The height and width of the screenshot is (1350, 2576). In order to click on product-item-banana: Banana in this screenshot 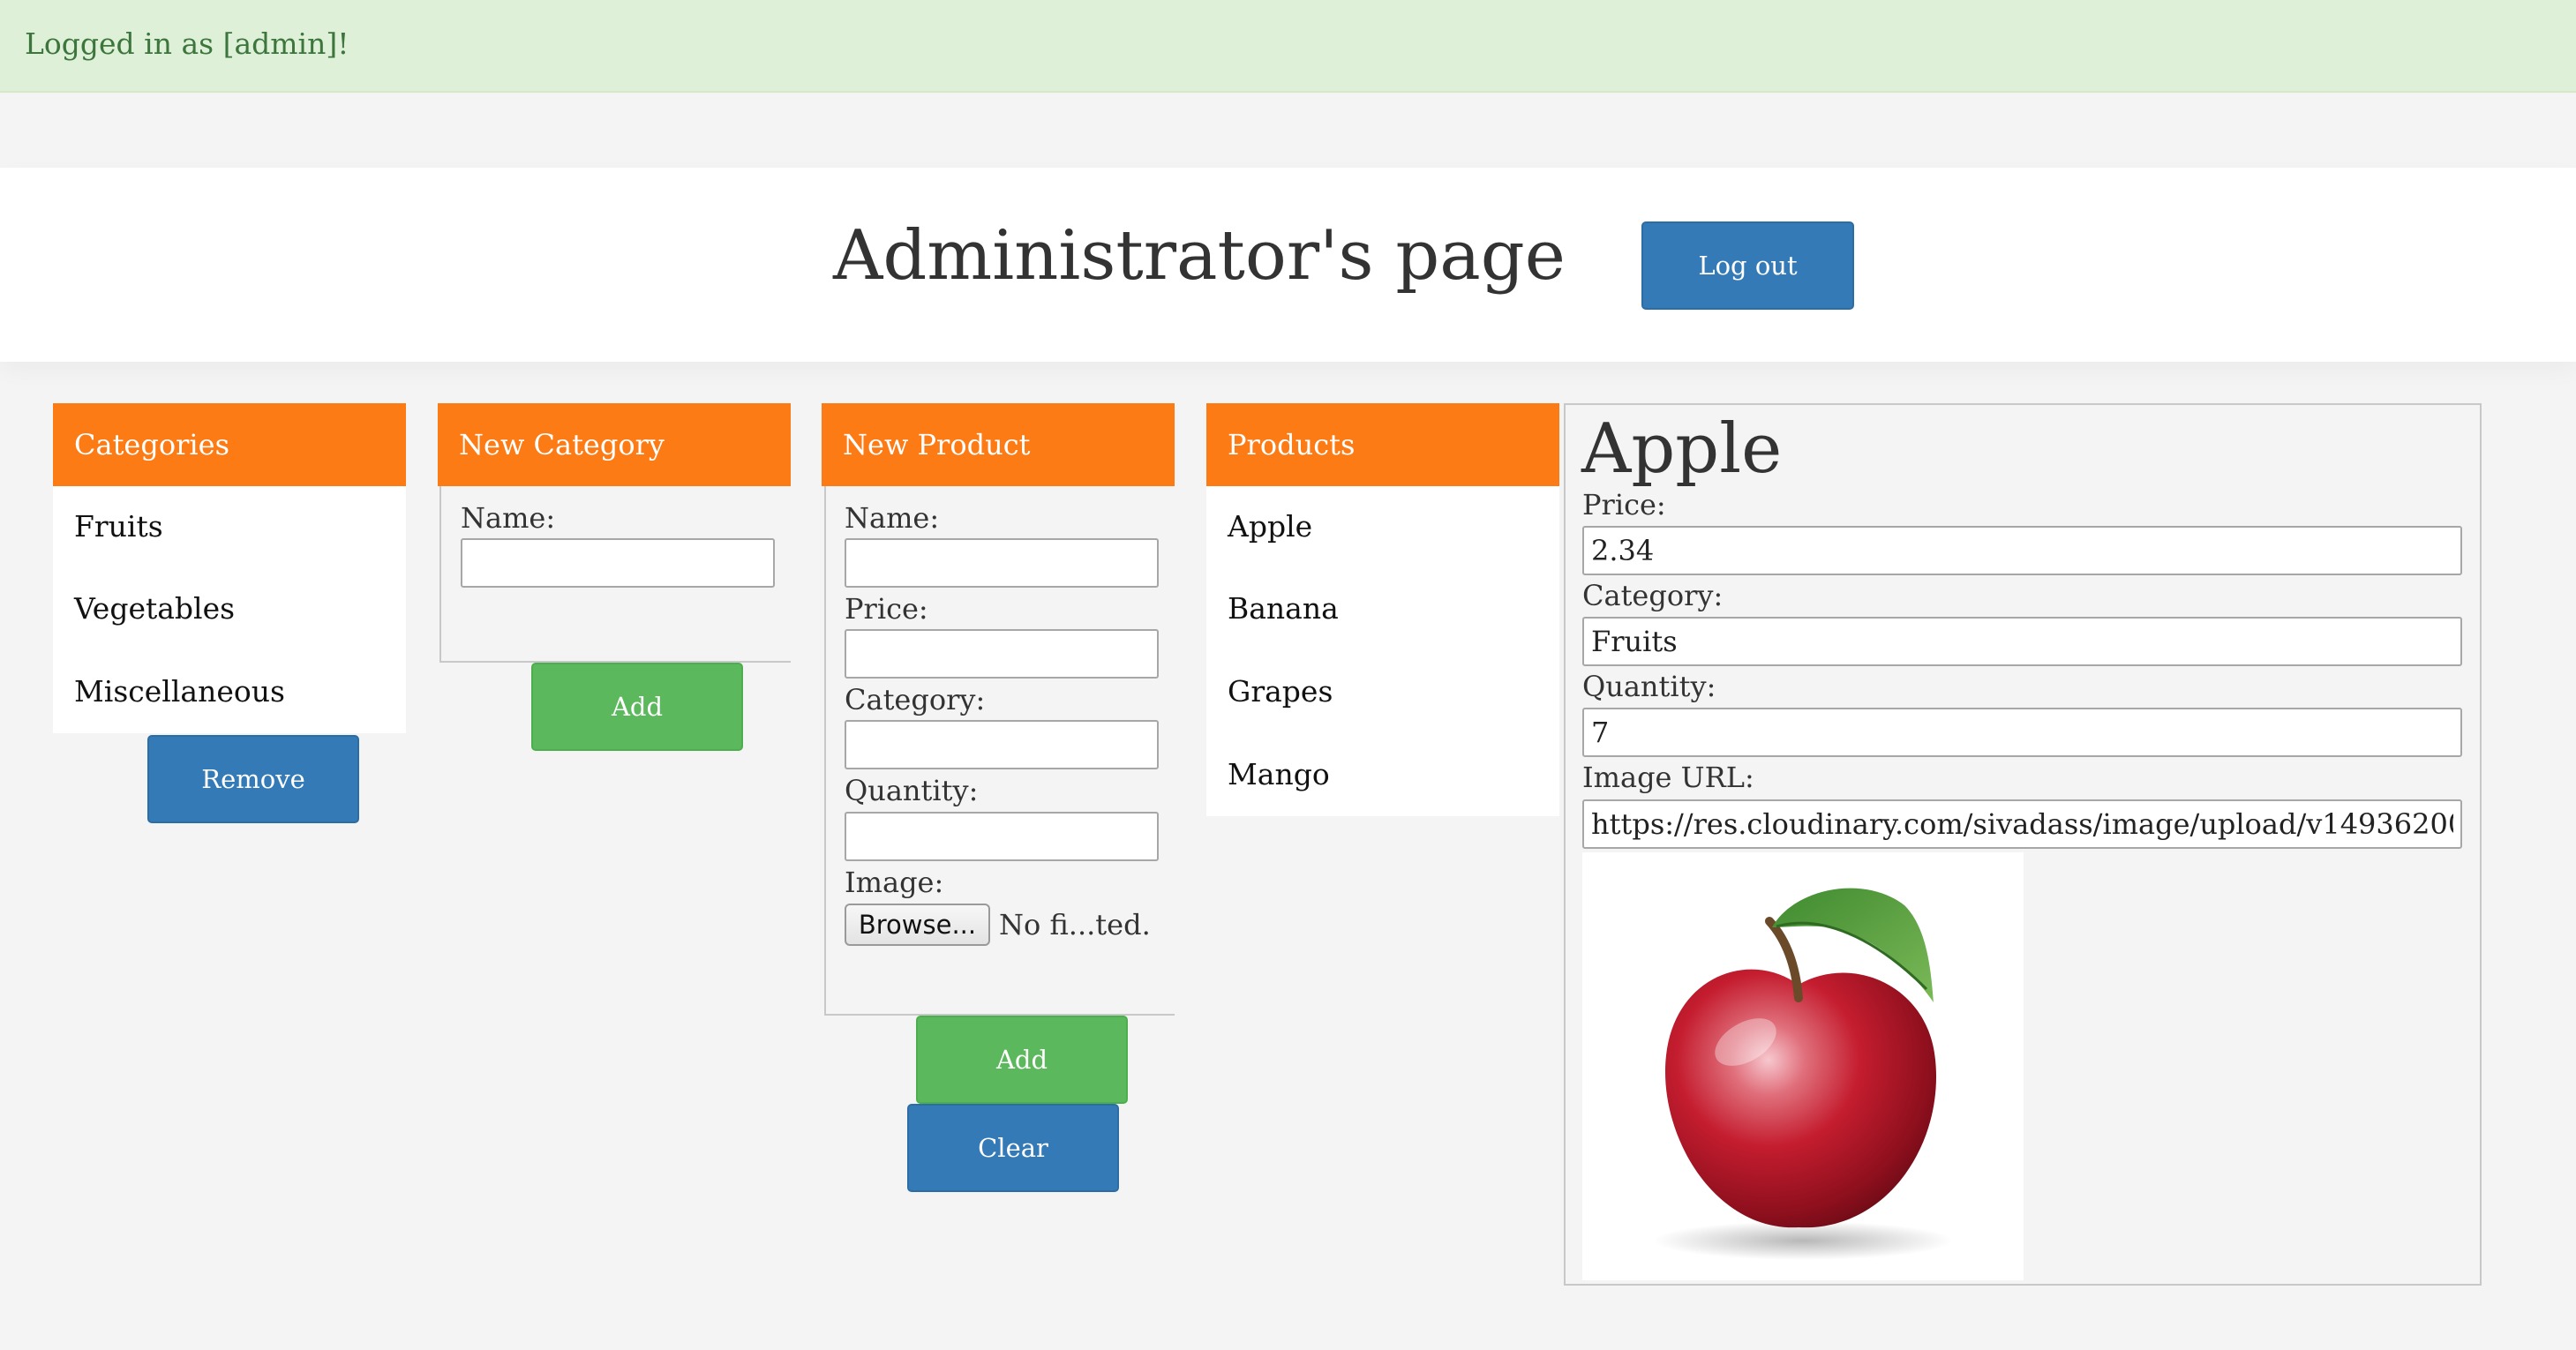, I will do `click(1283, 608)`.